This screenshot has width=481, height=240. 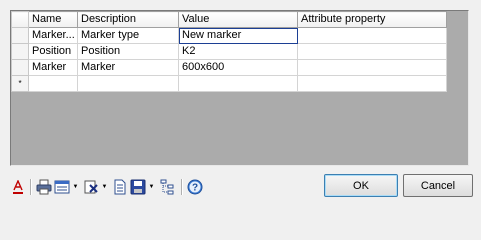 I want to click on help-icon: ?, so click(x=195, y=187).